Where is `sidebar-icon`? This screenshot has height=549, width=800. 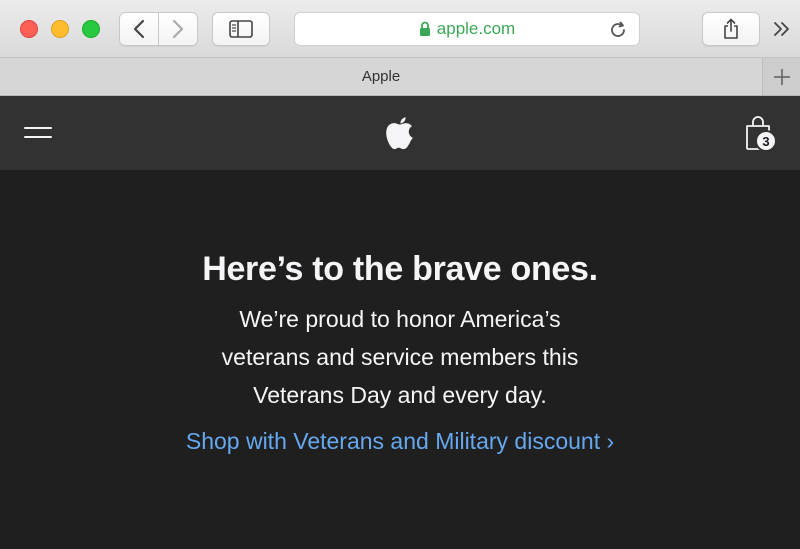
sidebar-icon is located at coordinates (241, 29).